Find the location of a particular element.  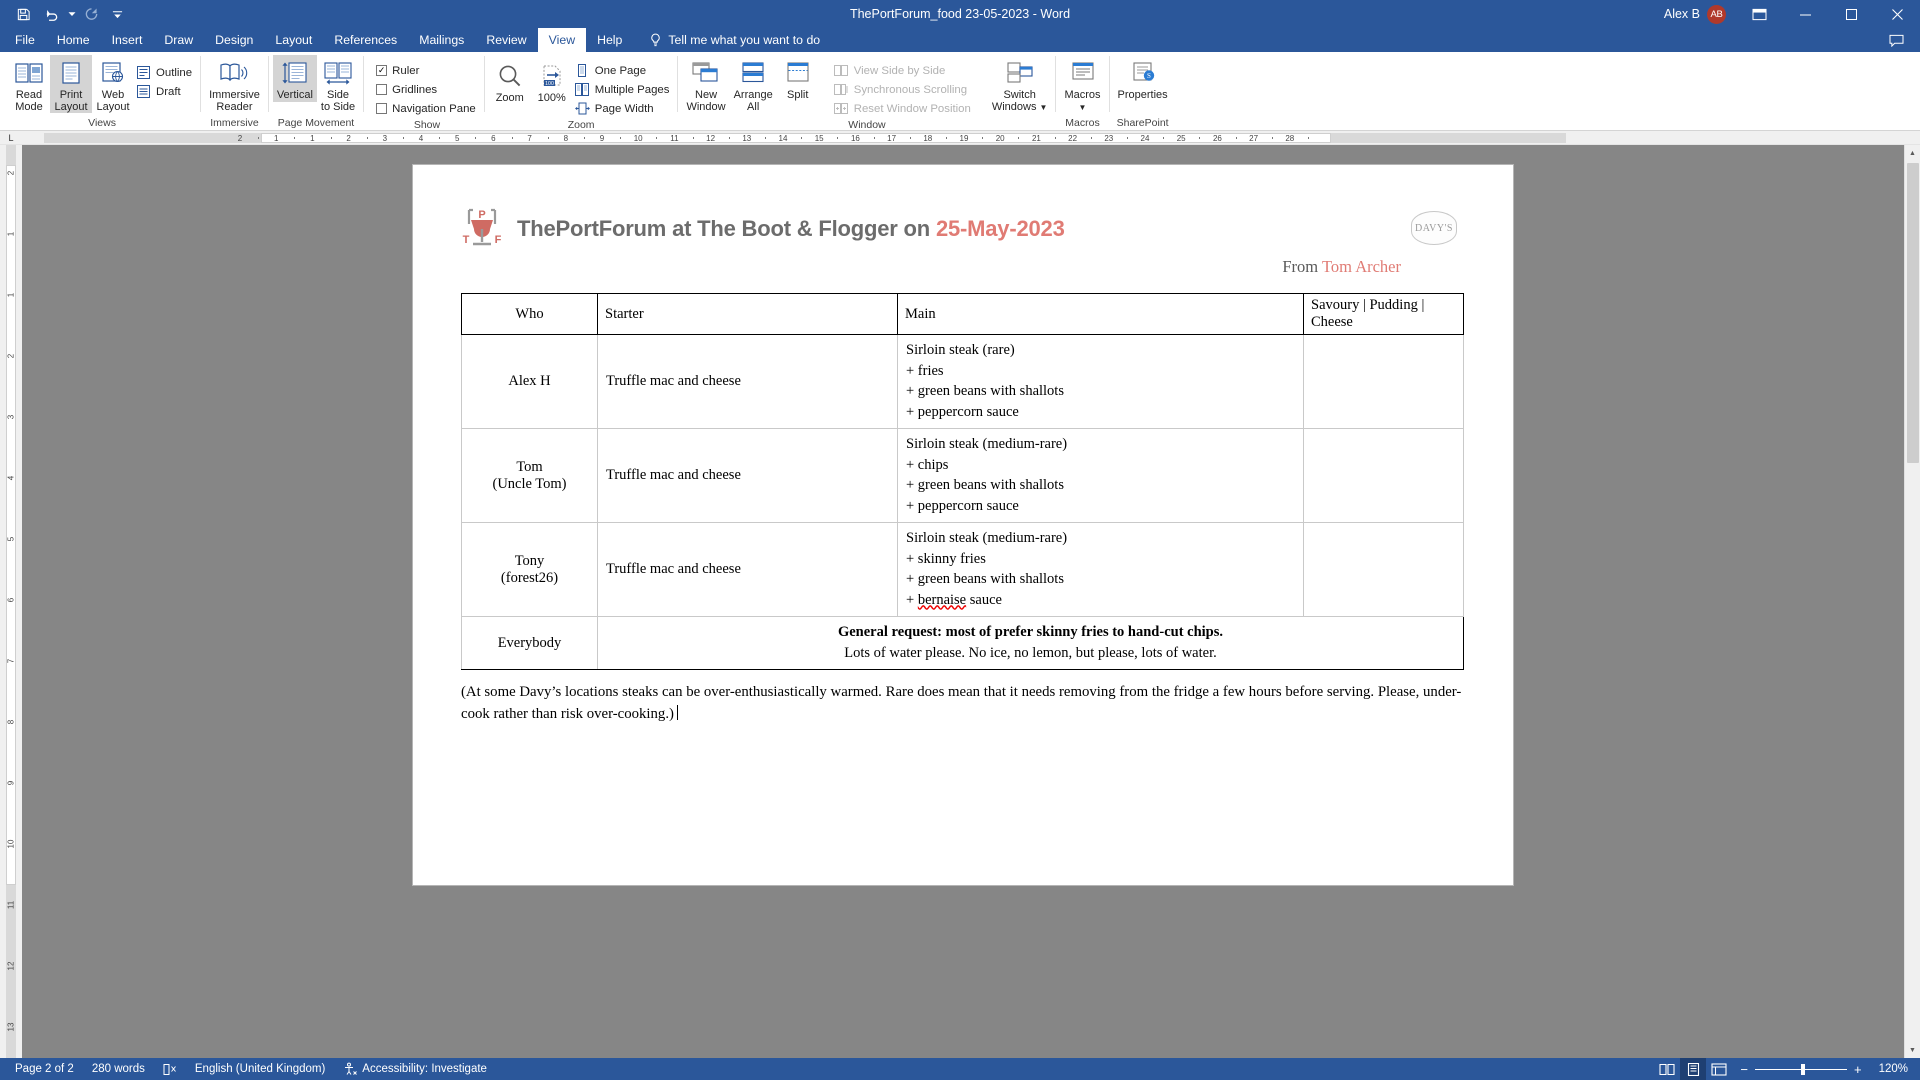

zoom-slider: − + is located at coordinates (1800, 1069).